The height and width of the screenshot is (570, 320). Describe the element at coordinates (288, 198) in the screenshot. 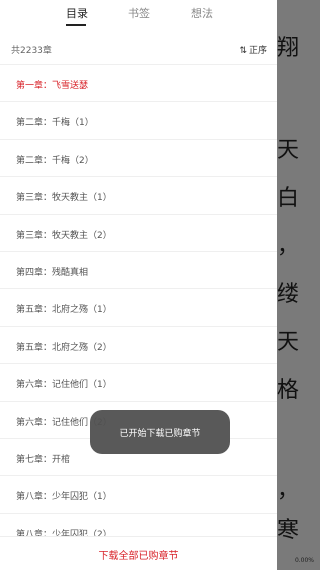

I see `reader-text-char: 白` at that location.